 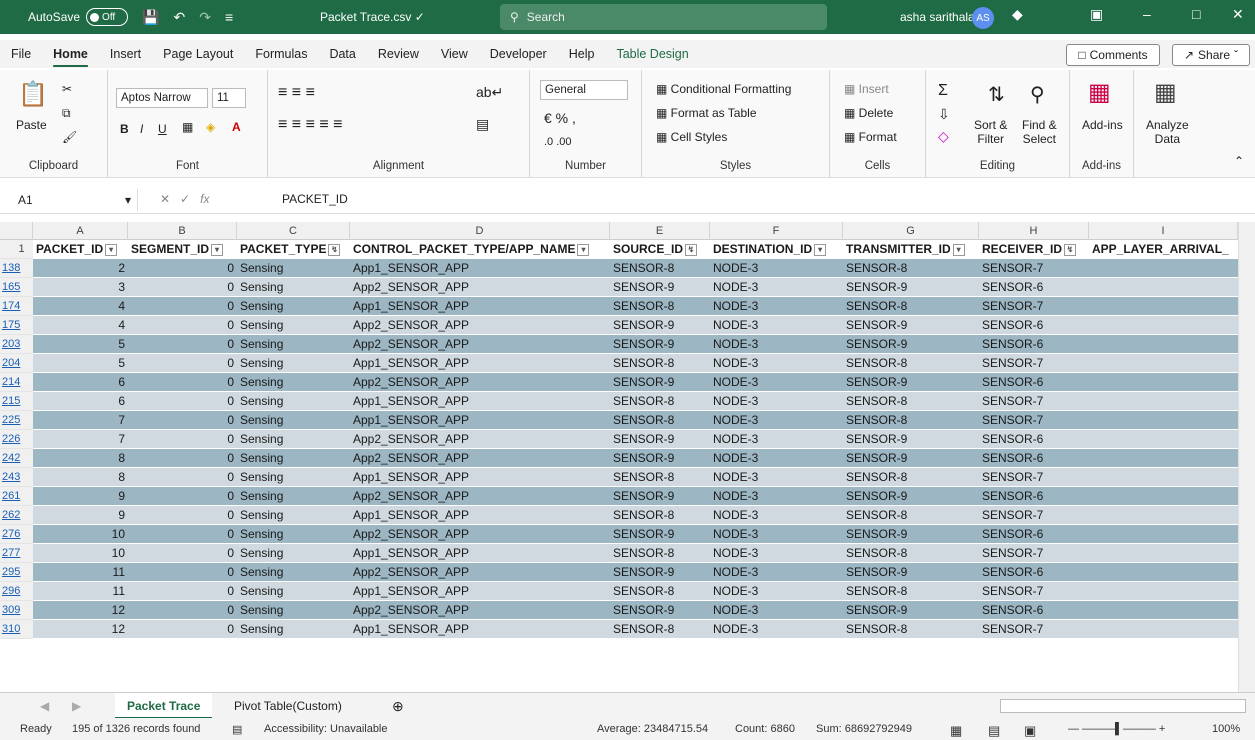 What do you see at coordinates (80, 268) in the screenshot?
I see `table-cell: 2` at bounding box center [80, 268].